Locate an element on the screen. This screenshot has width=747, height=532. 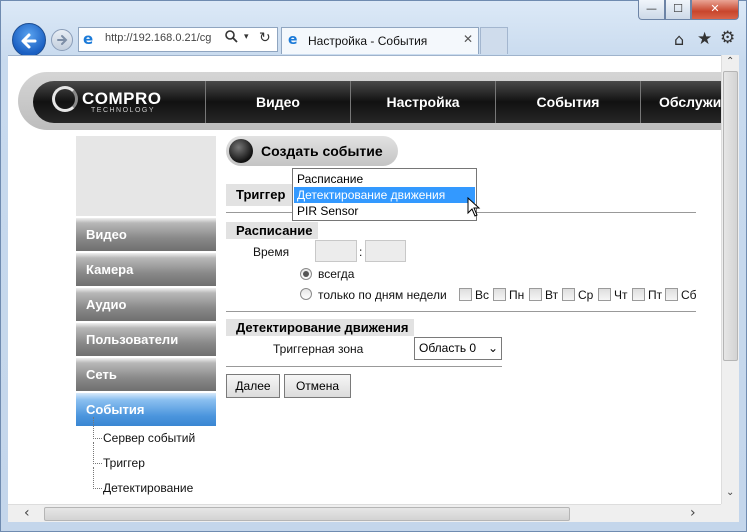
close-icon: ✕ is located at coordinates (715, 8).